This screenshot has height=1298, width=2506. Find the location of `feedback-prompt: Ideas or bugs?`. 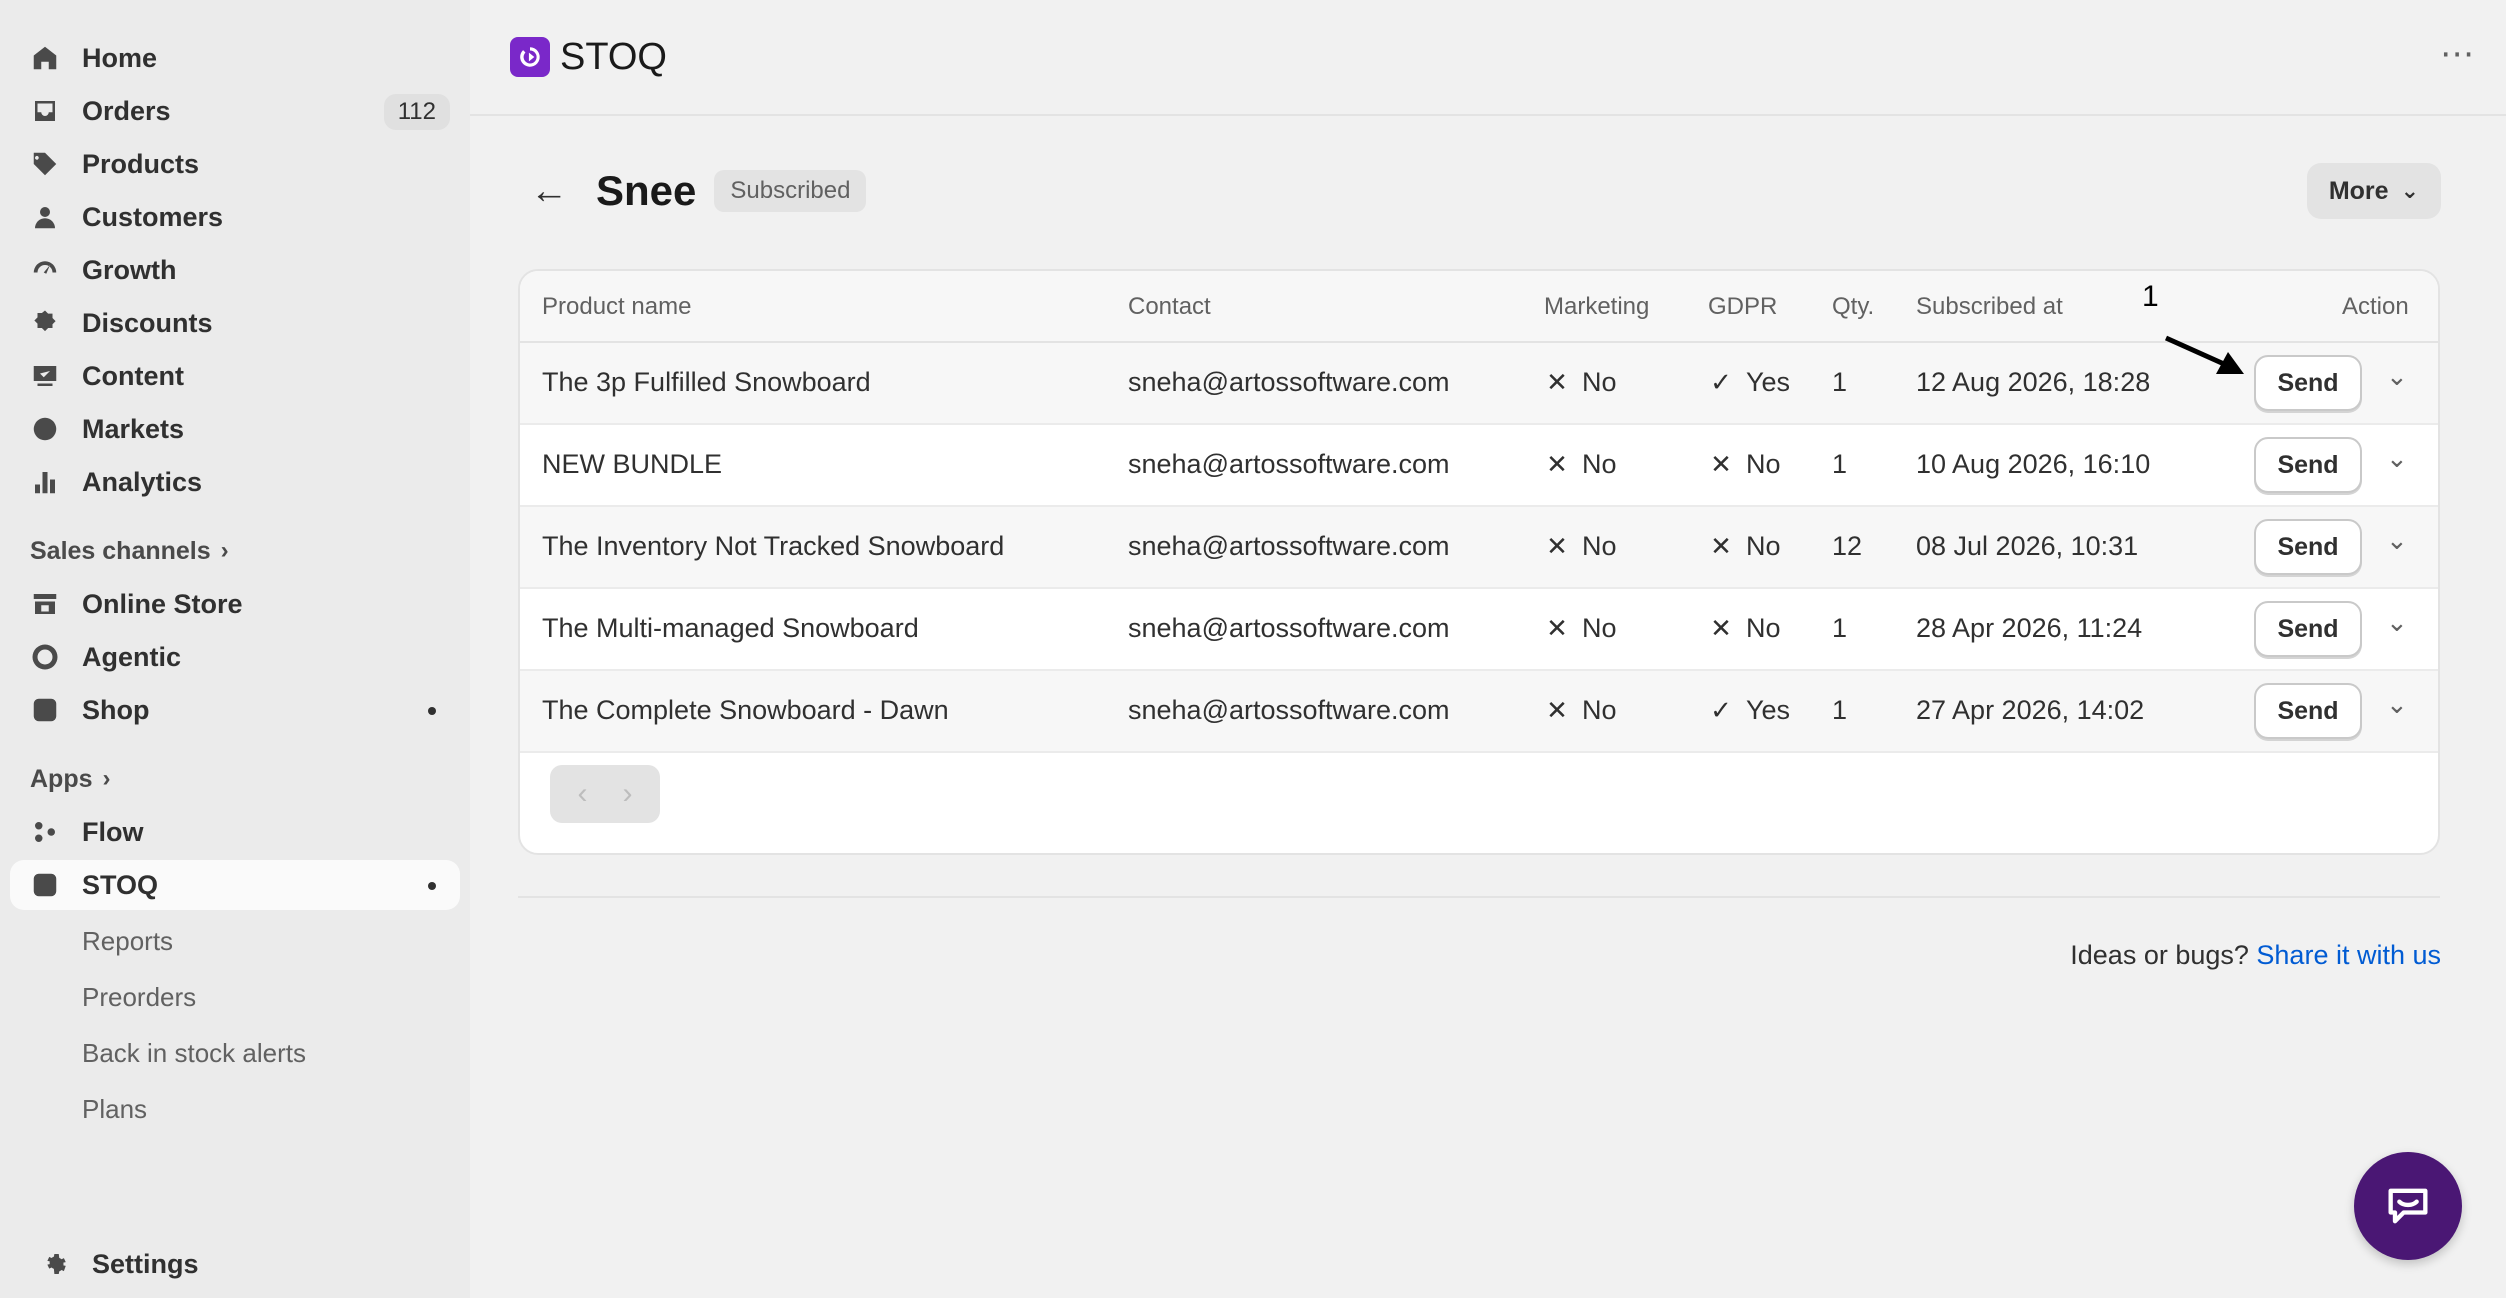

feedback-prompt: Ideas or bugs? is located at coordinates (2159, 955).